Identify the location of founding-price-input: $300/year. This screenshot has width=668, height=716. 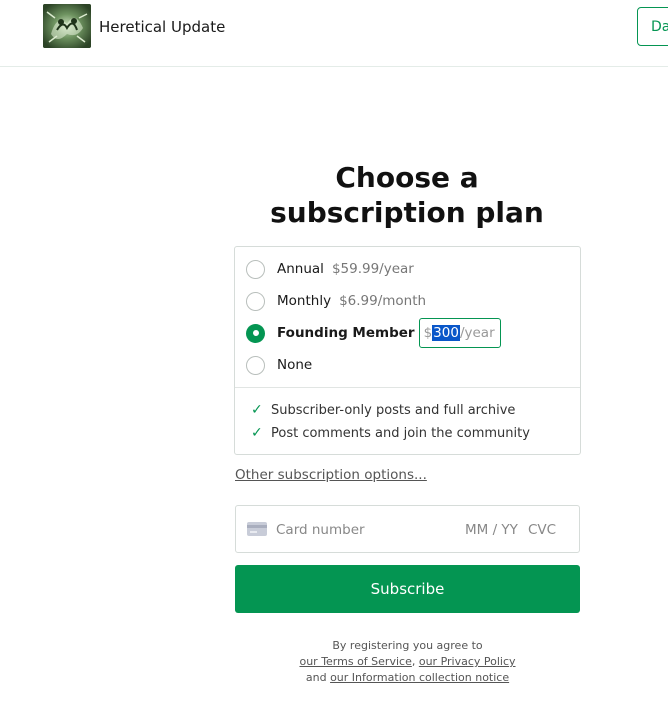
(459, 333).